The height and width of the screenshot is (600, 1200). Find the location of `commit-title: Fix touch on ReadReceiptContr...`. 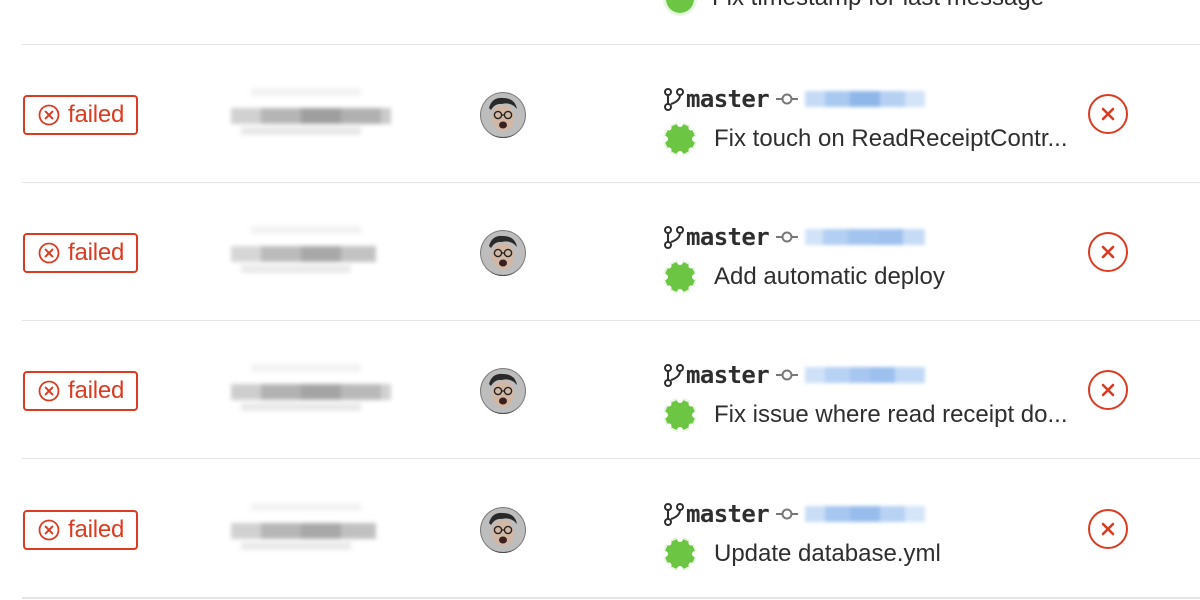

commit-title: Fix touch on ReadReceiptContr... is located at coordinates (891, 139).